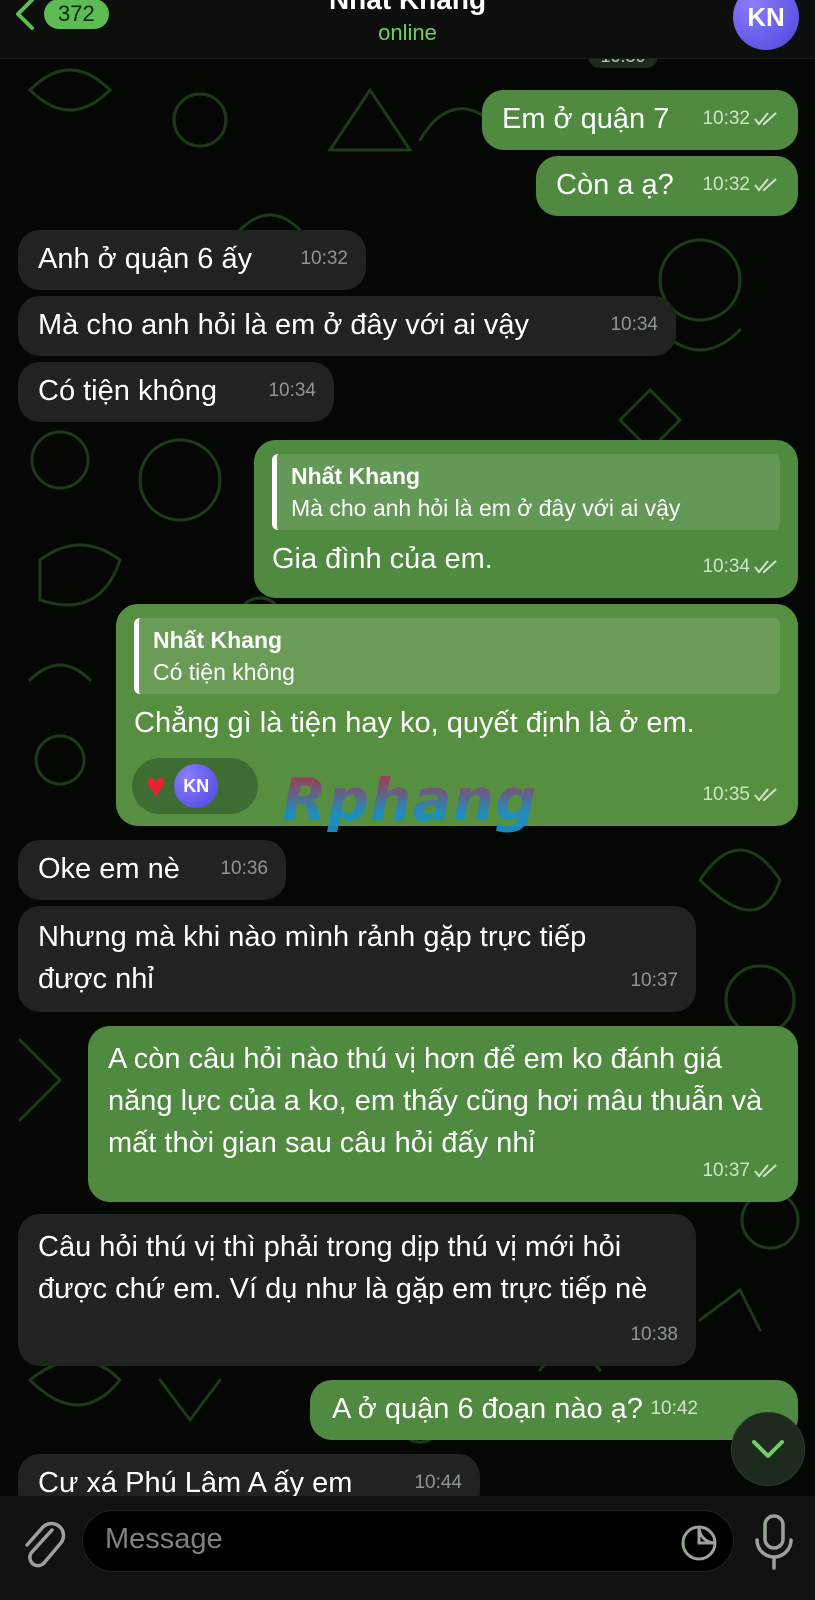 Image resolution: width=815 pixels, height=1600 pixels. What do you see at coordinates (726, 794) in the screenshot?
I see `message-time: 10:35` at bounding box center [726, 794].